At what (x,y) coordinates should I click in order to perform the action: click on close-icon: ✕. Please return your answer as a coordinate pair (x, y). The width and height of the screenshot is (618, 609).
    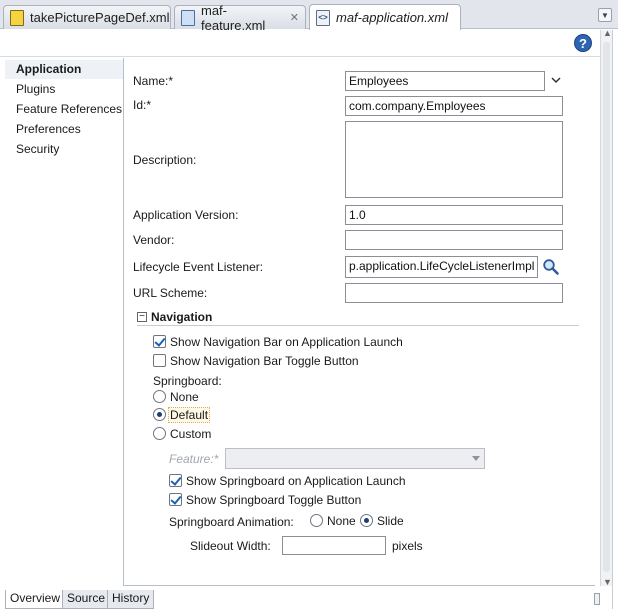
    Looking at the image, I should click on (294, 17).